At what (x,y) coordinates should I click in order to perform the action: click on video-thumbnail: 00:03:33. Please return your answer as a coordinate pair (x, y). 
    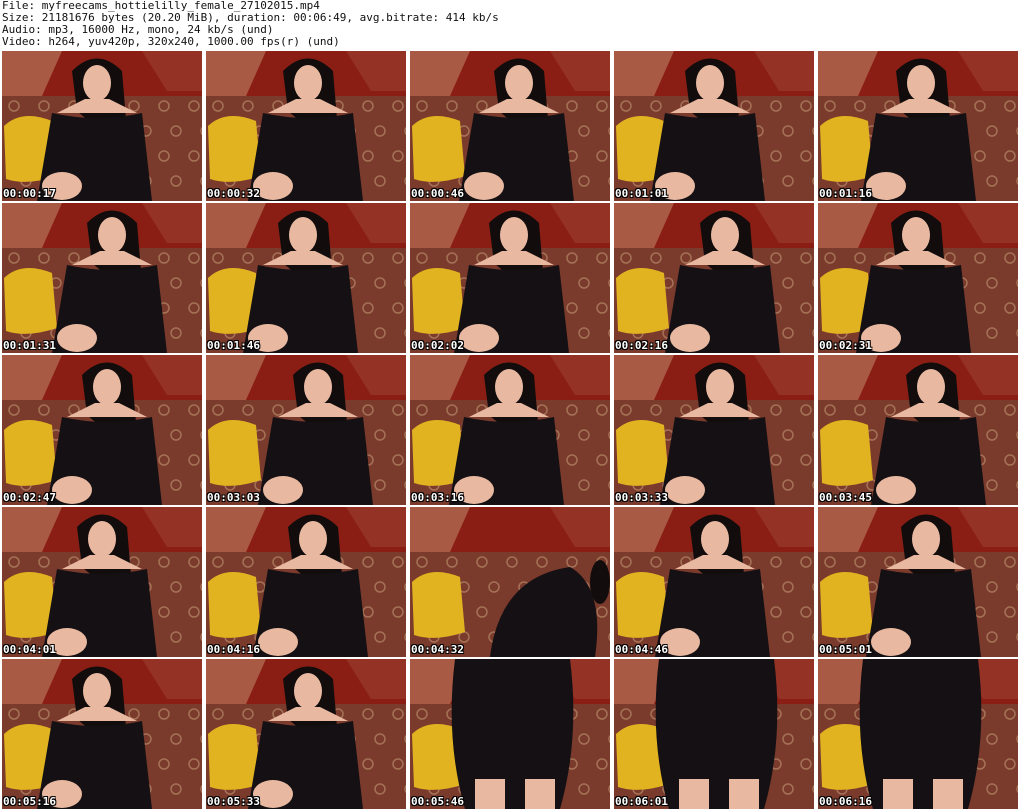
    Looking at the image, I should click on (714, 430).